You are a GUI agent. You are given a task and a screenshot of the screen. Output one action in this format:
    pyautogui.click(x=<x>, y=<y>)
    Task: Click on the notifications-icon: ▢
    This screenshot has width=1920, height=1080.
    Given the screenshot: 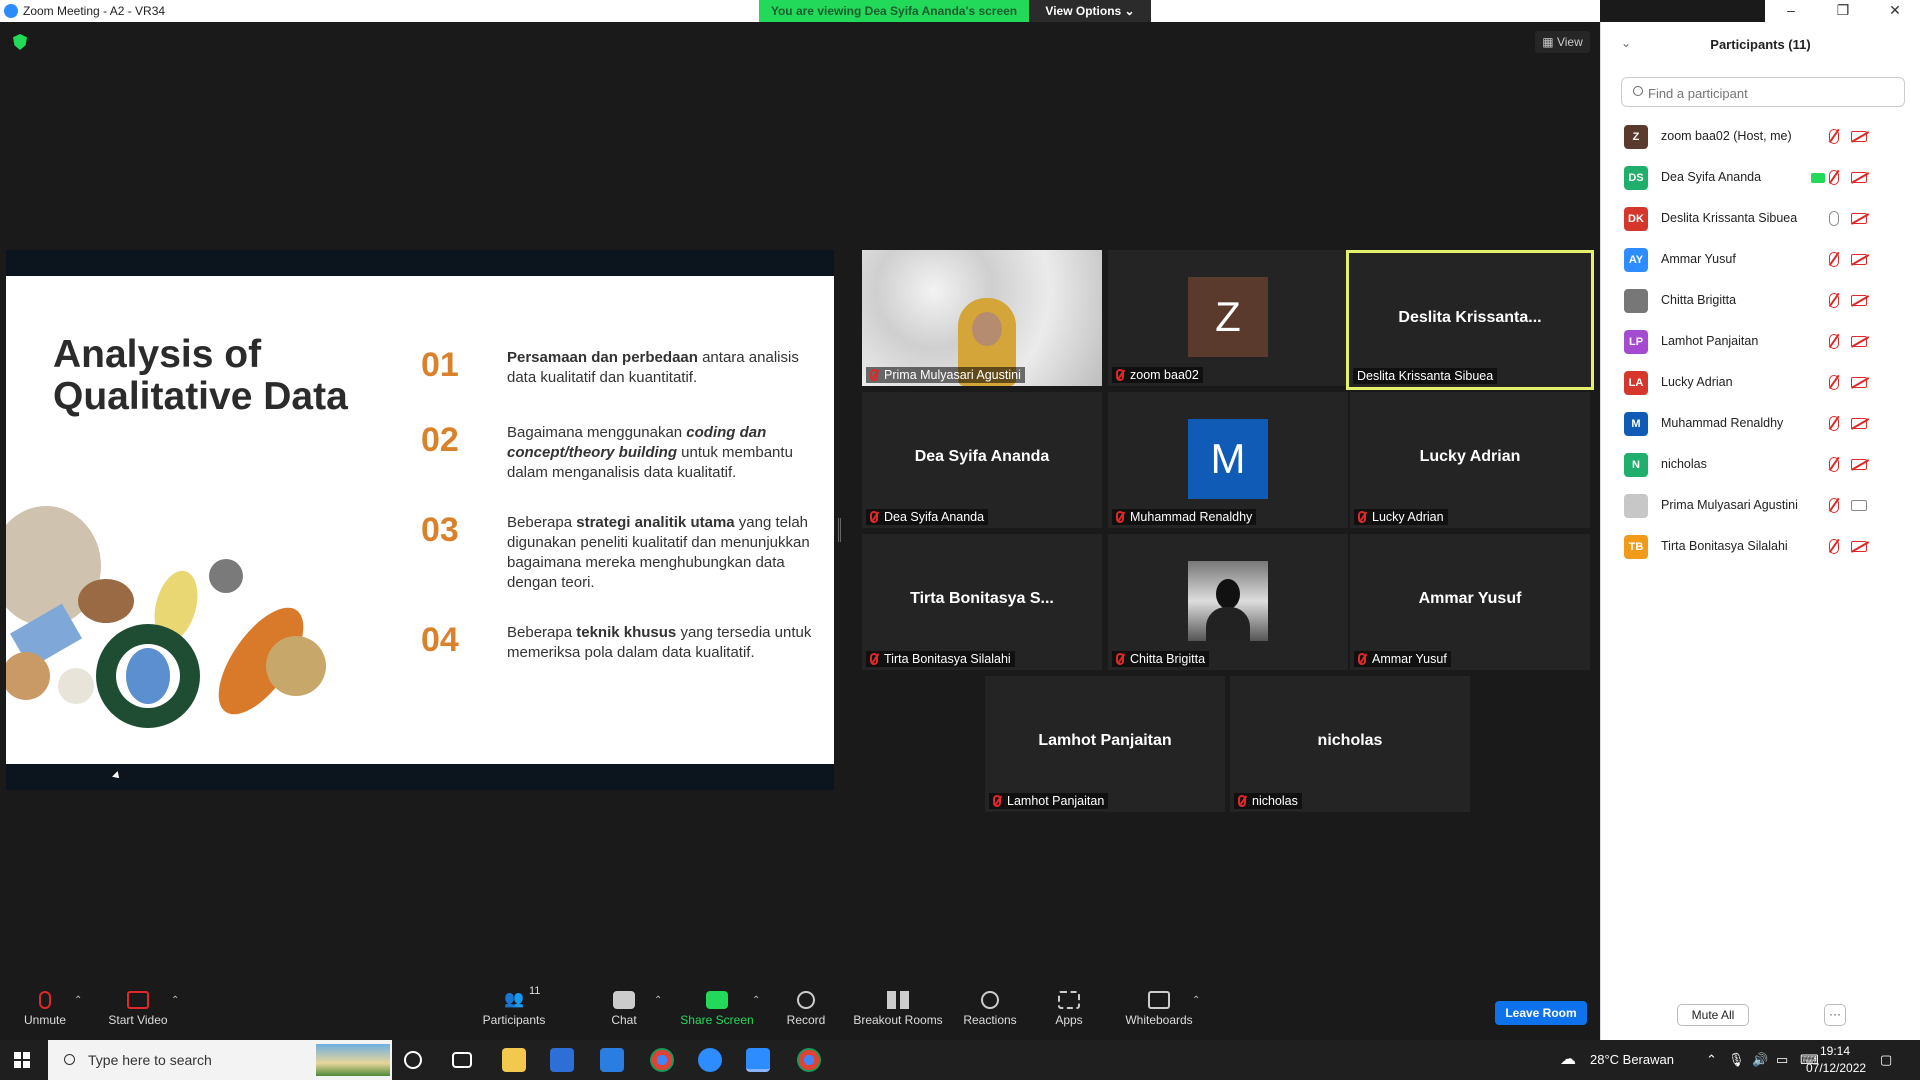 What is the action you would take?
    pyautogui.click(x=1886, y=1060)
    